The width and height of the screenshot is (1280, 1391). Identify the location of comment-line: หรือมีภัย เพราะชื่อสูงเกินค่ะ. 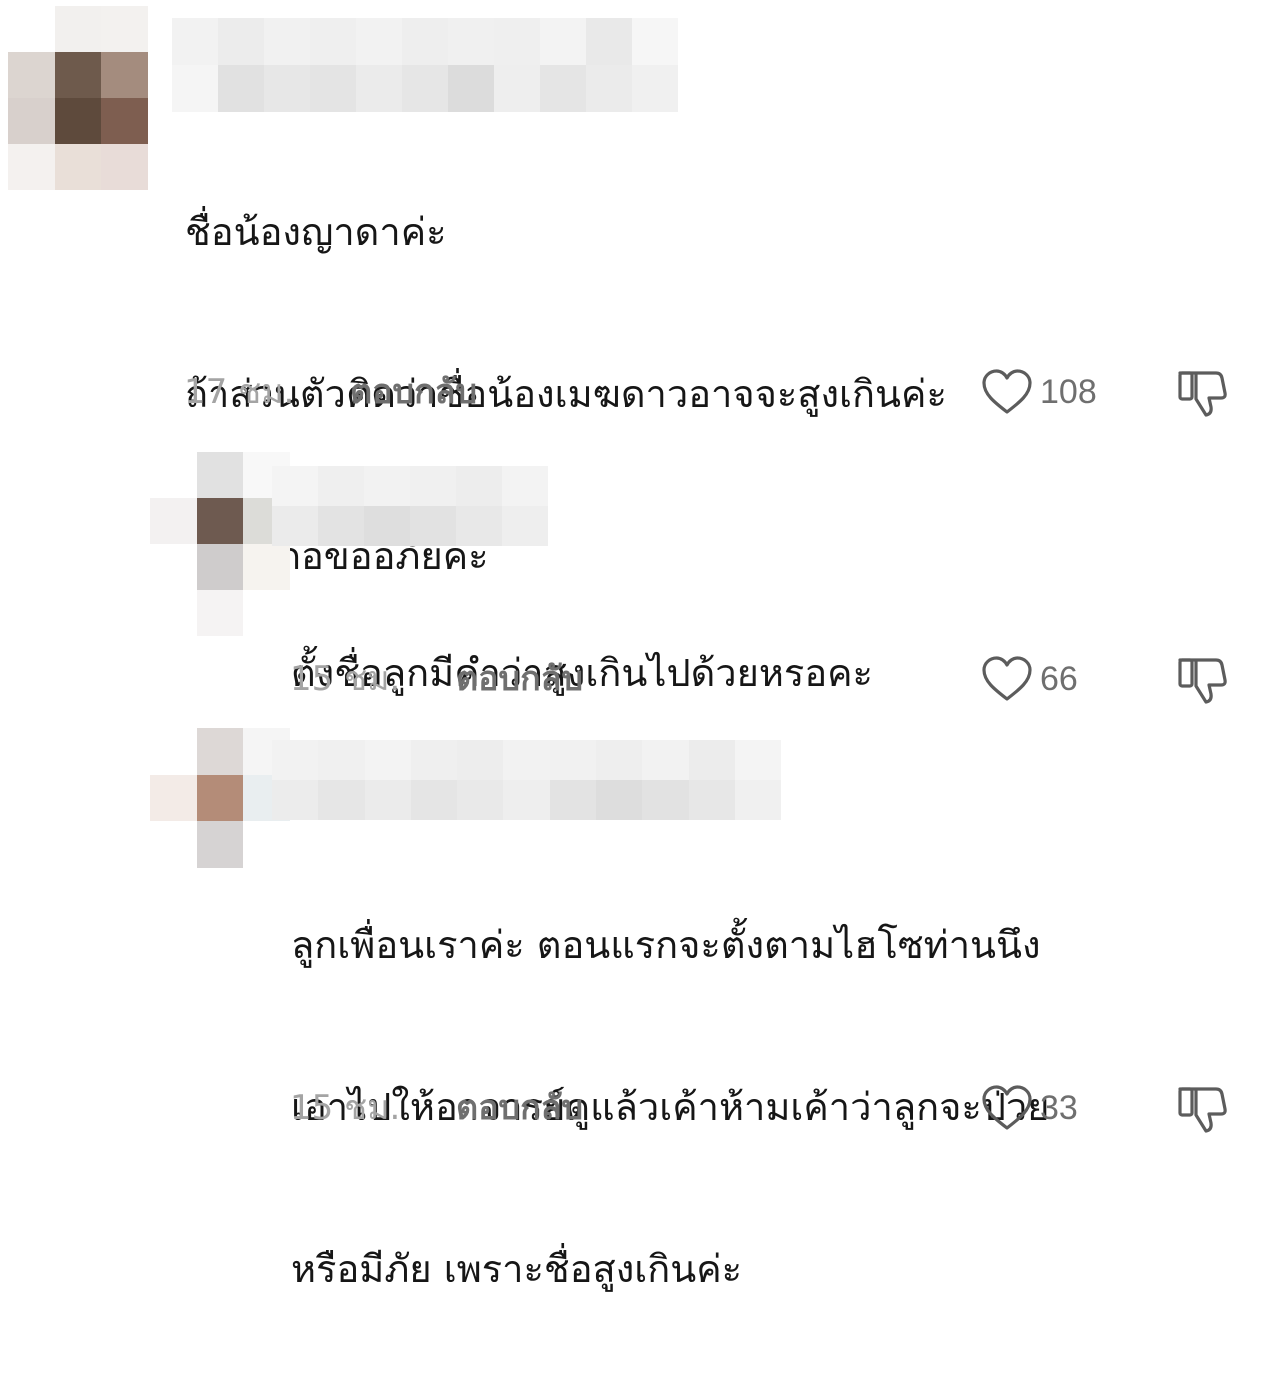
(517, 1269).